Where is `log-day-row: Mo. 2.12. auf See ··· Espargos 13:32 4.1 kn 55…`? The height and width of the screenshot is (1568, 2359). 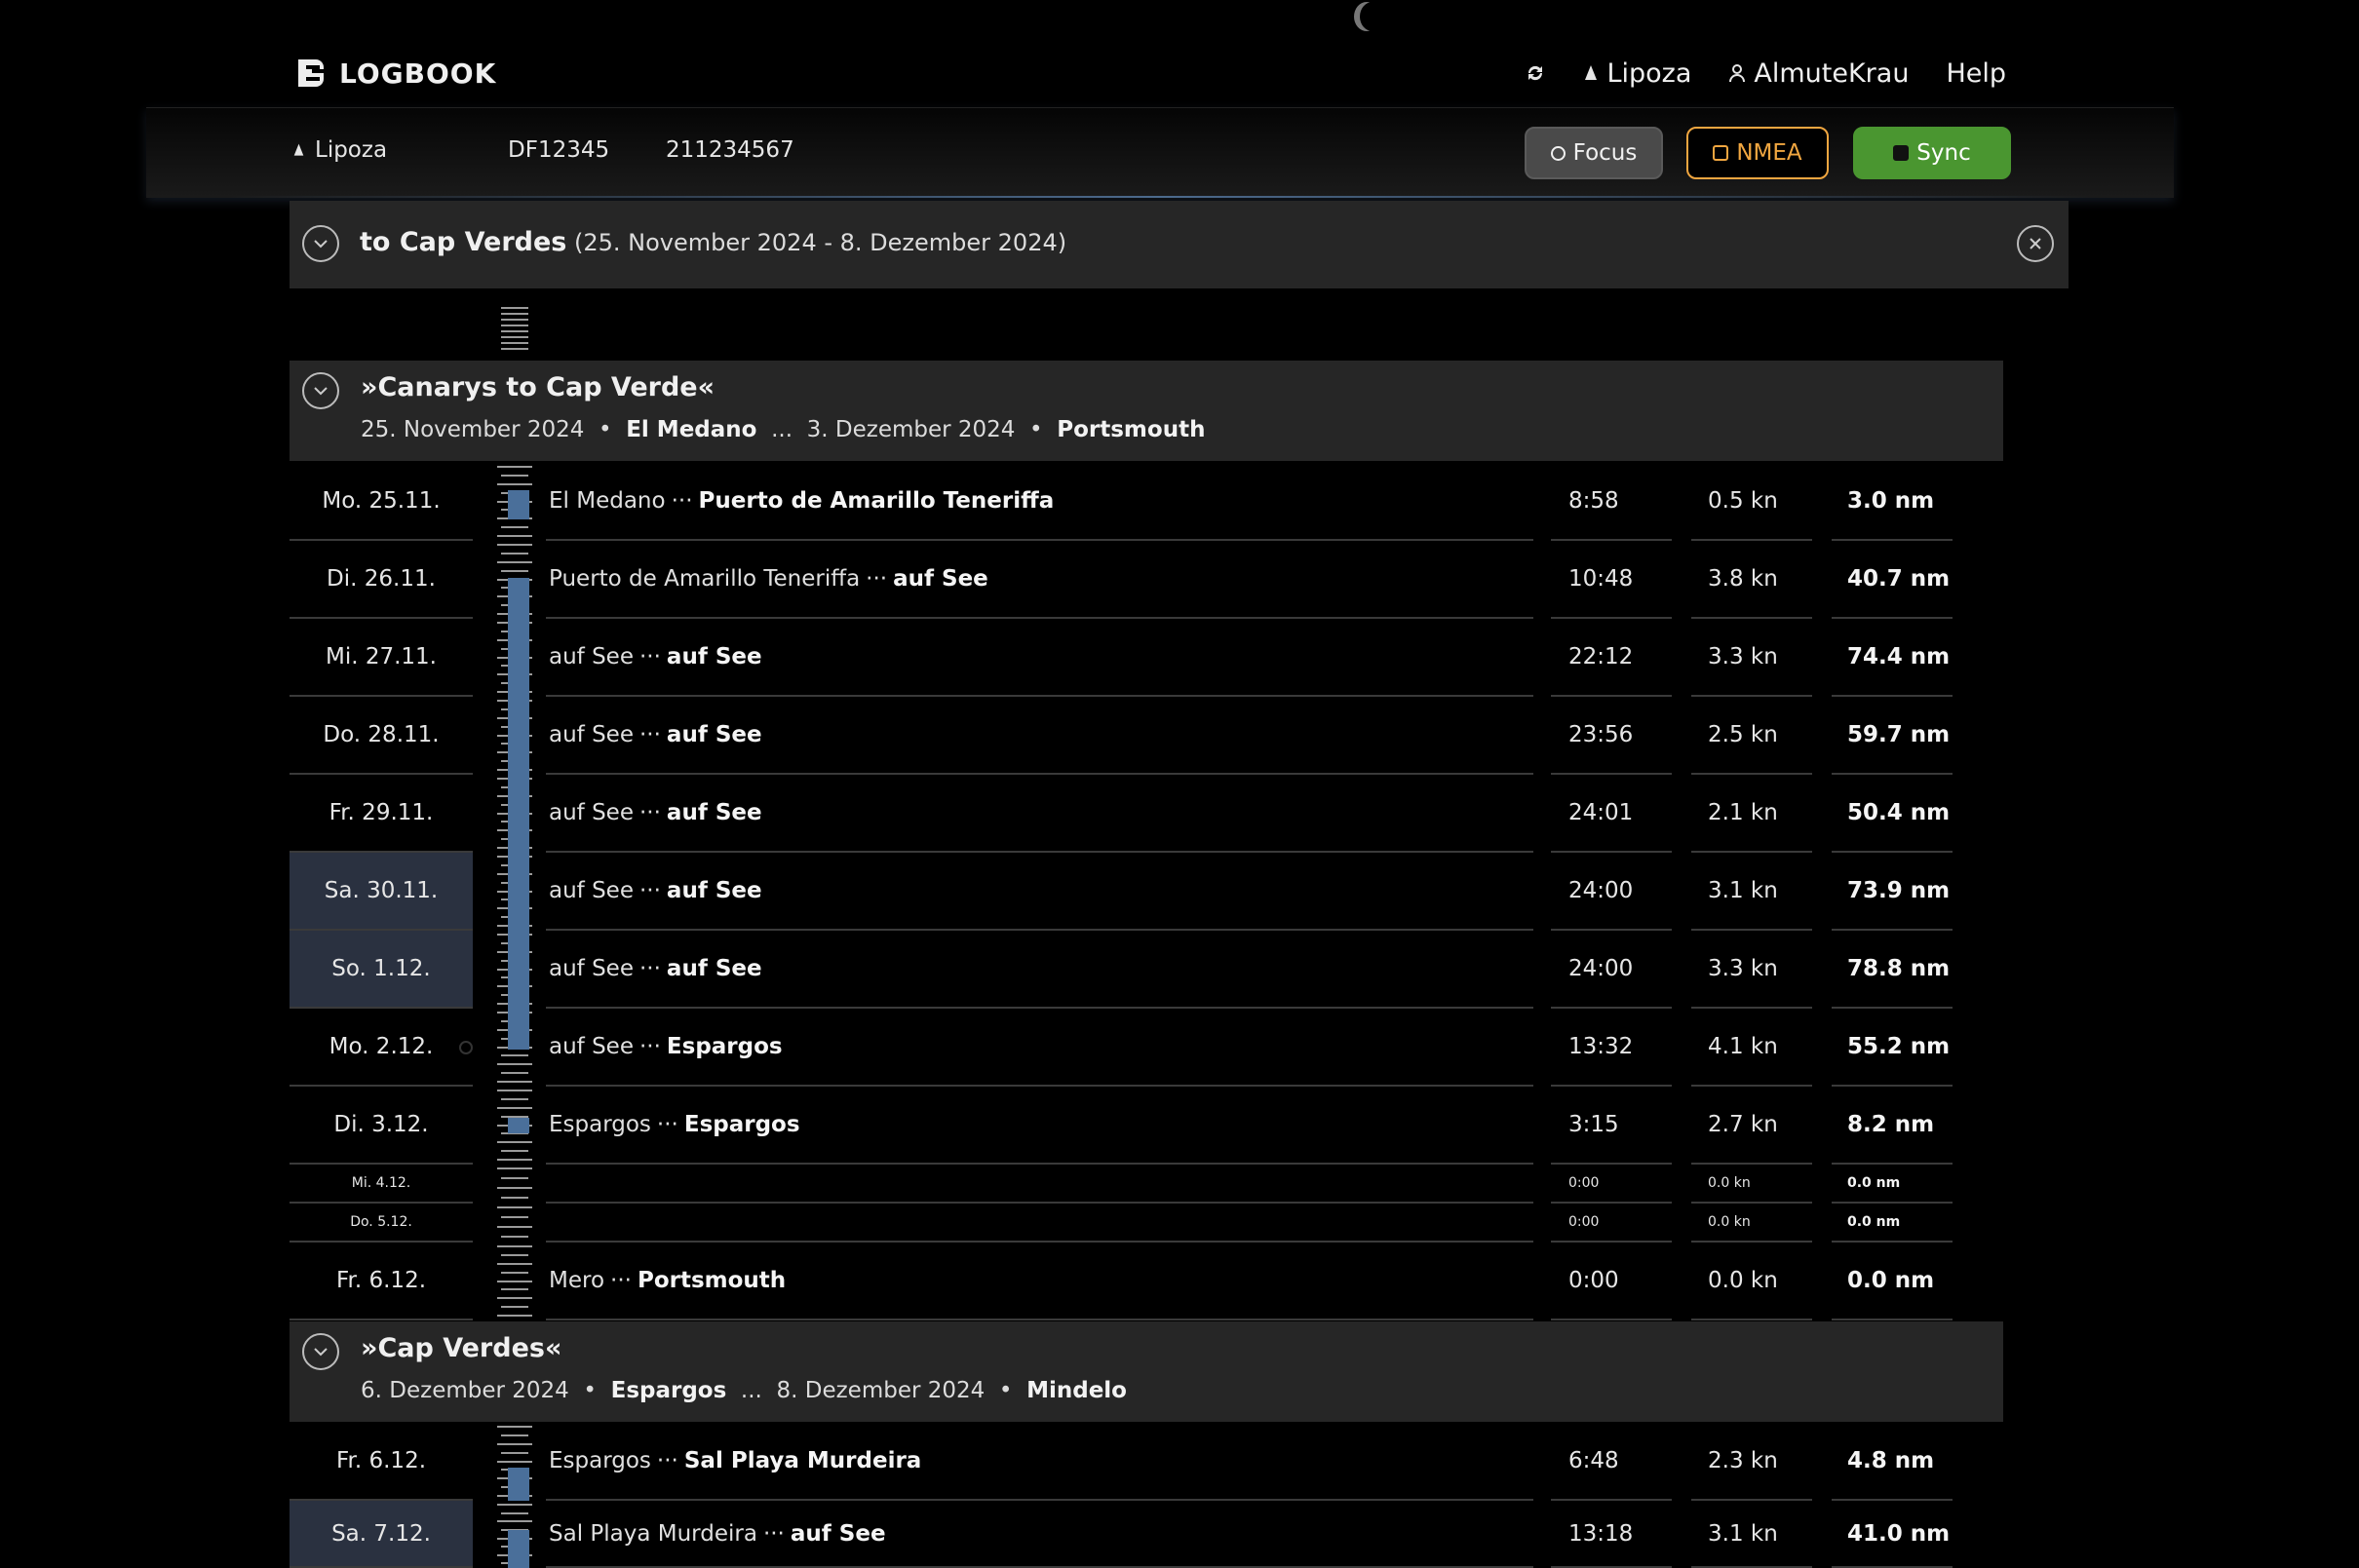 log-day-row: Mo. 2.12. auf See ··· Espargos 13:32 4.1 kn 55… is located at coordinates (1147, 1048).